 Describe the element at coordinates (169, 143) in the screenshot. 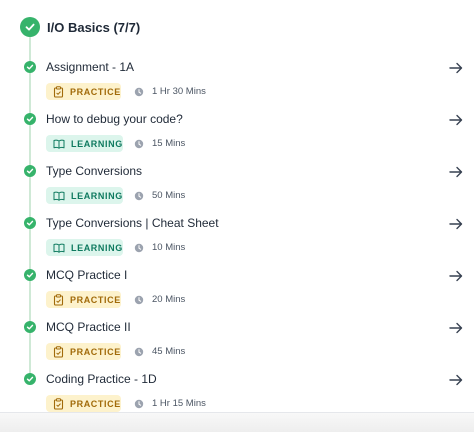

I see `duration-text: 15 Mins` at that location.